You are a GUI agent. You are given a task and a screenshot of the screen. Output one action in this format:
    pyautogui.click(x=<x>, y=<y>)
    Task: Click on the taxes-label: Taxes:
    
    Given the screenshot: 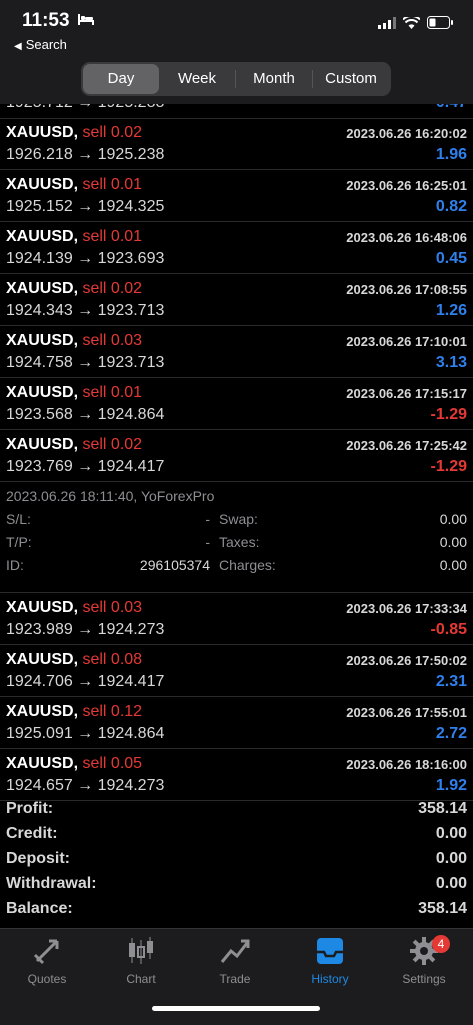 What is the action you would take?
    pyautogui.click(x=239, y=542)
    